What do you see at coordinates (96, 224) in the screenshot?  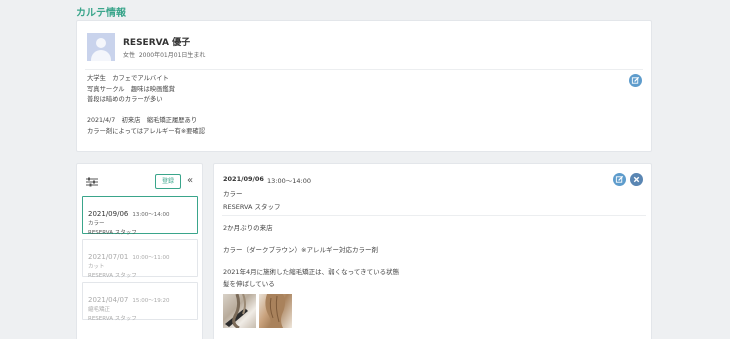 I see `history-item-menu: カラー` at bounding box center [96, 224].